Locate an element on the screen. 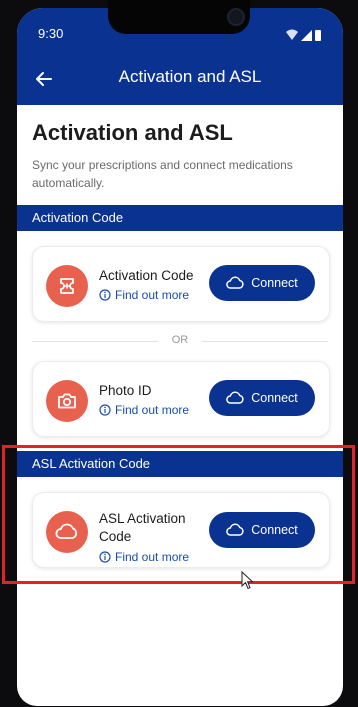 The image size is (358, 707). page-title: Activation and ASL is located at coordinates (132, 132).